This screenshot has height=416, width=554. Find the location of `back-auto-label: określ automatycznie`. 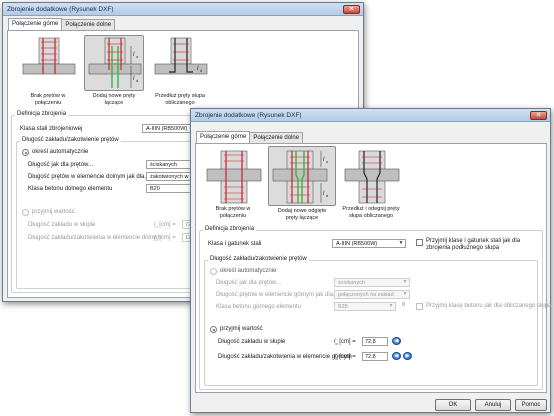

back-auto-label: określ automatycznie is located at coordinates (60, 152).